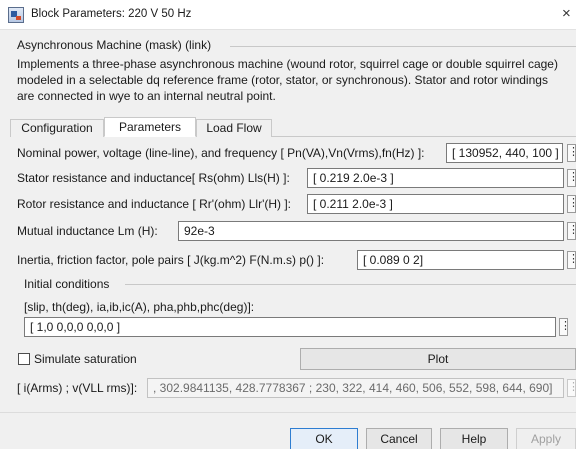 This screenshot has height=449, width=576. I want to click on tab-configuration: Configuration, so click(57, 128).